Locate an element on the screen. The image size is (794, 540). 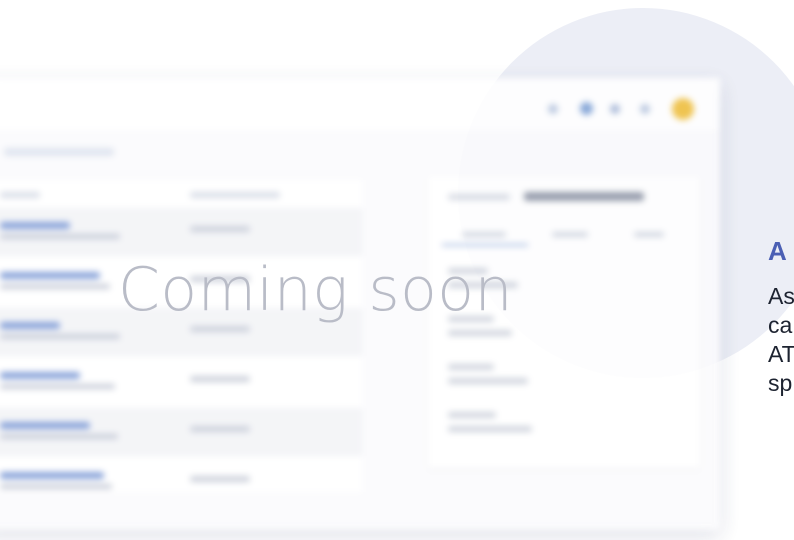
description-line: AT is located at coordinates (781, 354).